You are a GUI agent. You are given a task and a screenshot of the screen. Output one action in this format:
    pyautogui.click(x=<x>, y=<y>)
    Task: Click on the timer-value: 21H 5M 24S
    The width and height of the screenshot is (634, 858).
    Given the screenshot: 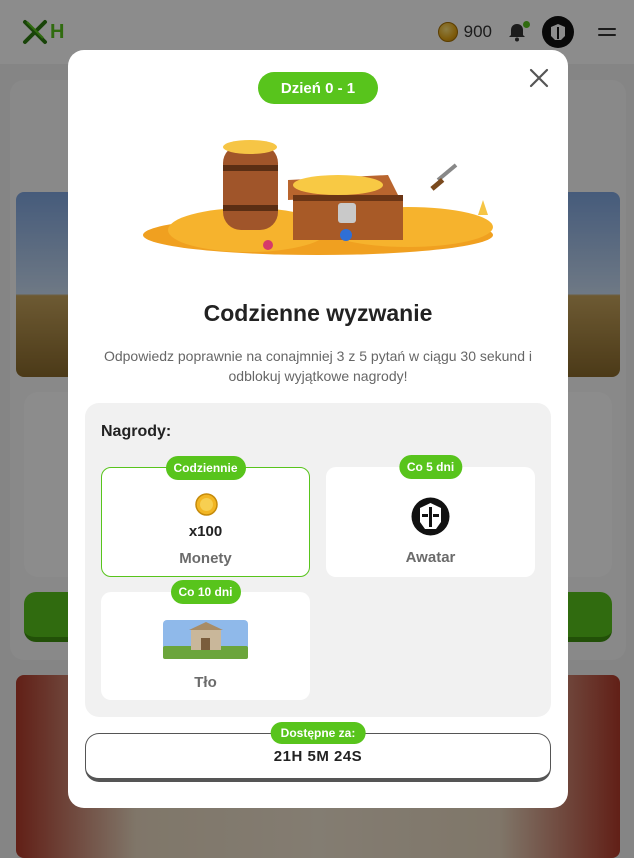 What is the action you would take?
    pyautogui.click(x=318, y=756)
    